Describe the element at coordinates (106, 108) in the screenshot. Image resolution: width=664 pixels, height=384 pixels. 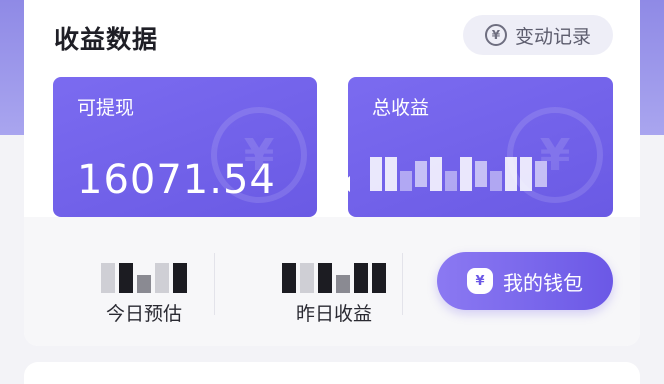
I see `withdrawable-label: 可提现` at that location.